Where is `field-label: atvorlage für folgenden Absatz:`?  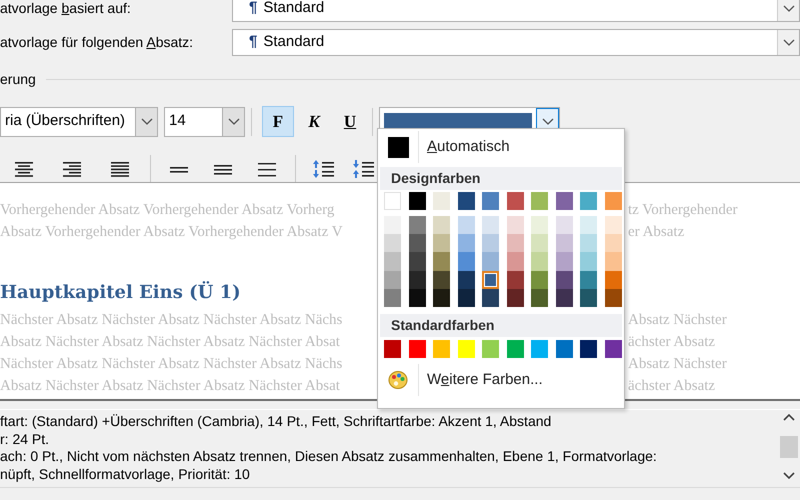 field-label: atvorlage für folgenden Absatz: is located at coordinates (97, 42).